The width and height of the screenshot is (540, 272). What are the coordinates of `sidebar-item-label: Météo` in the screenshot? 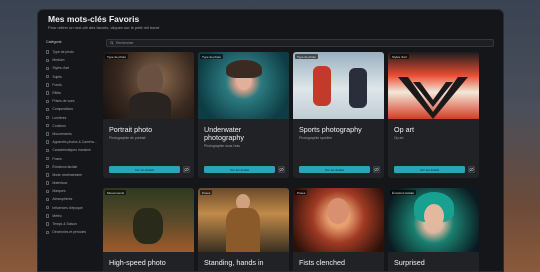 It's located at (57, 215).